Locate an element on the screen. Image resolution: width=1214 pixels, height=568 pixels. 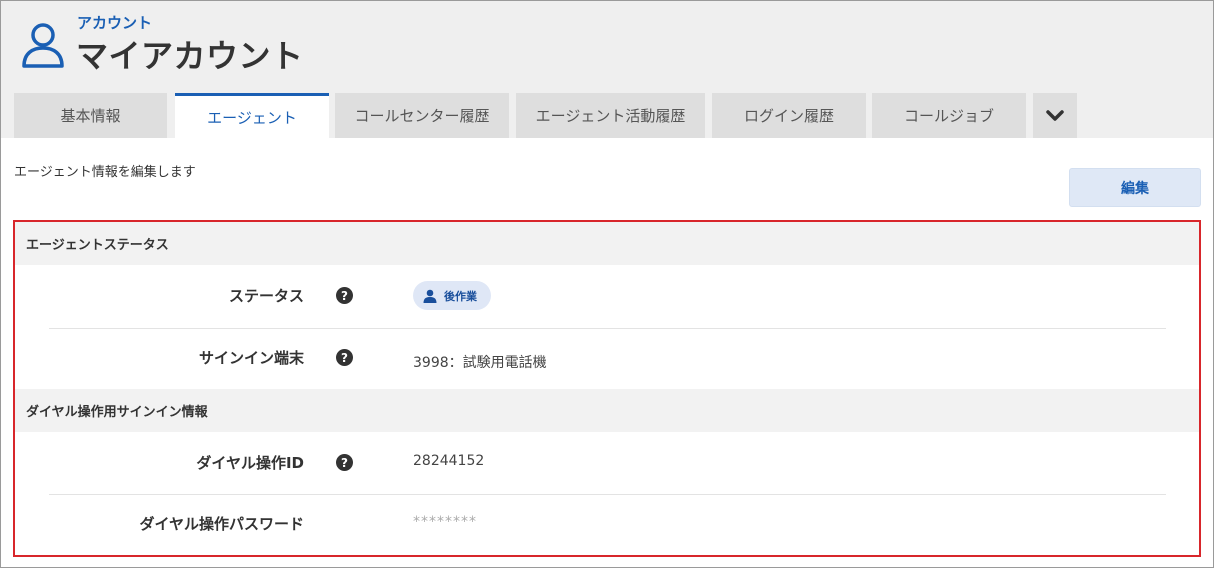
tab-label: ログイン履歴 is located at coordinates (788, 116).